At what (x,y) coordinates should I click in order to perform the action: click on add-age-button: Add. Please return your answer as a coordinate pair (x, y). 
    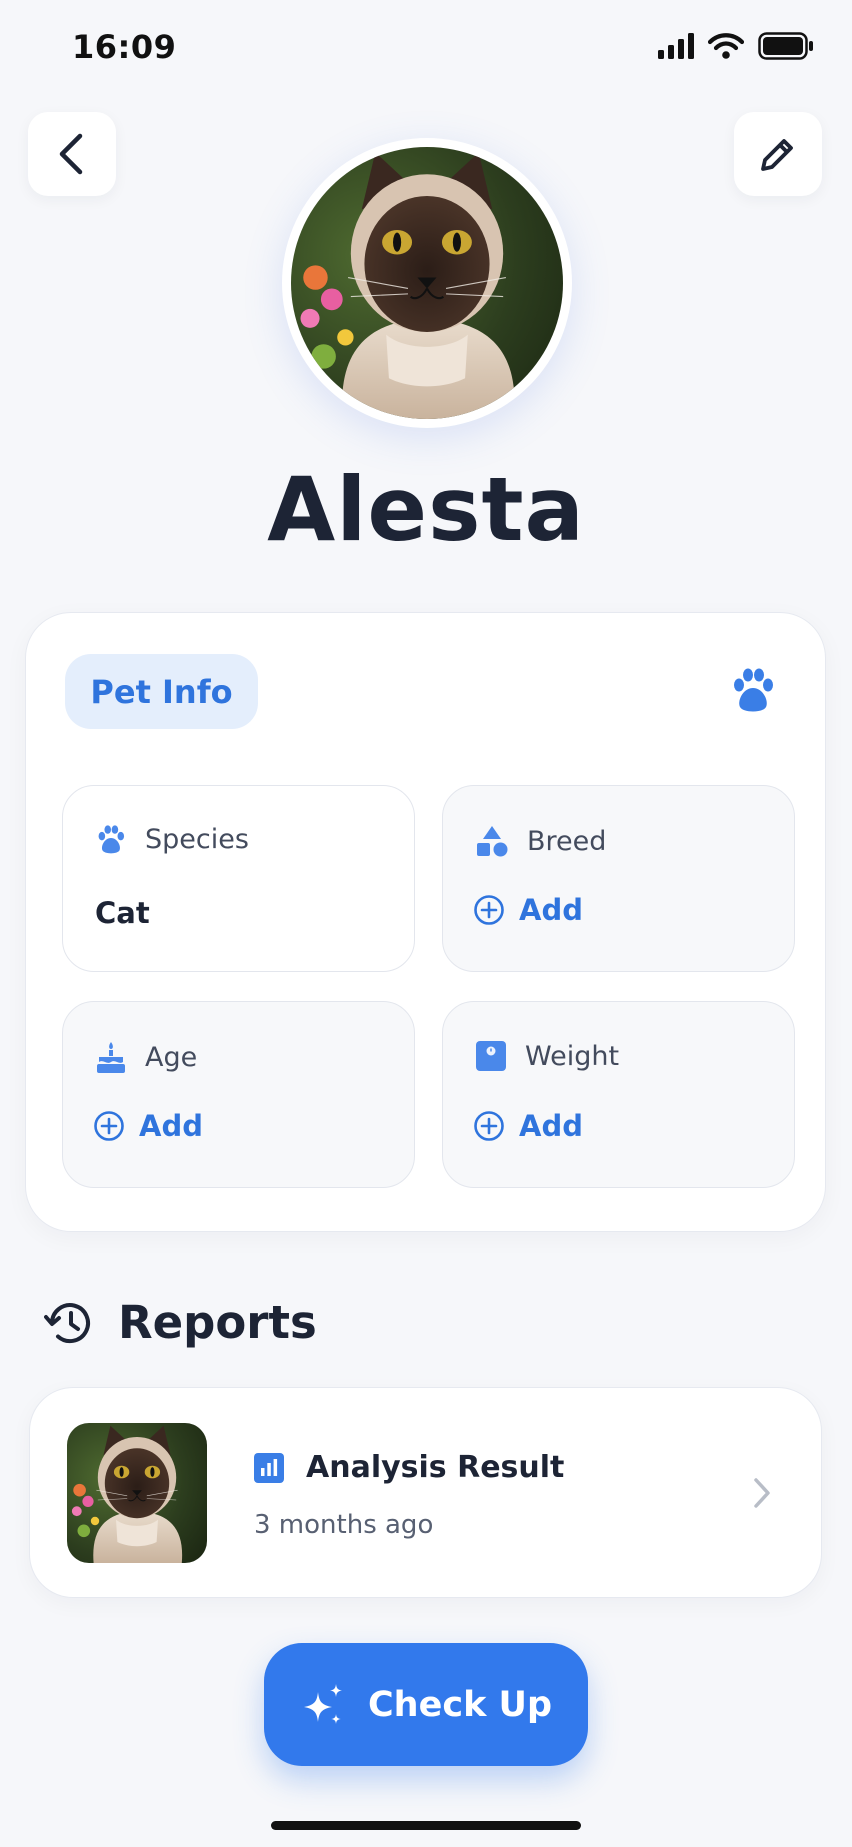
    Looking at the image, I should click on (148, 1126).